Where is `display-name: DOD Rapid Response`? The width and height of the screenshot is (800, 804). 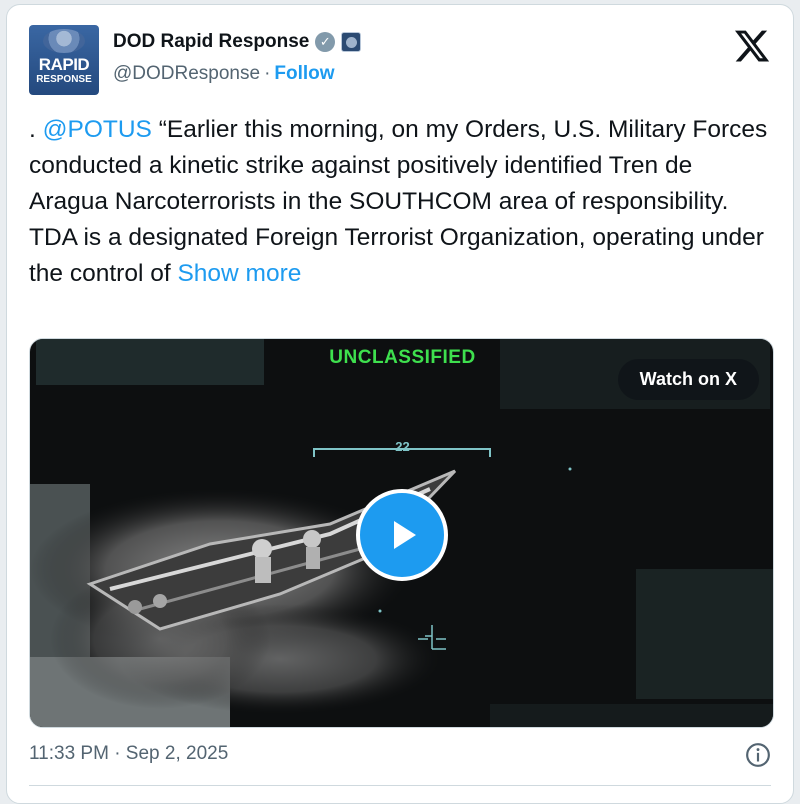 display-name: DOD Rapid Response is located at coordinates (211, 42).